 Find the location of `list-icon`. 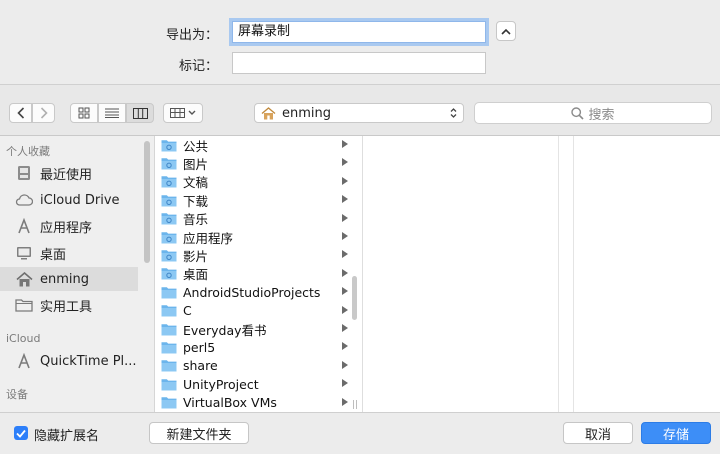

list-icon is located at coordinates (112, 113).